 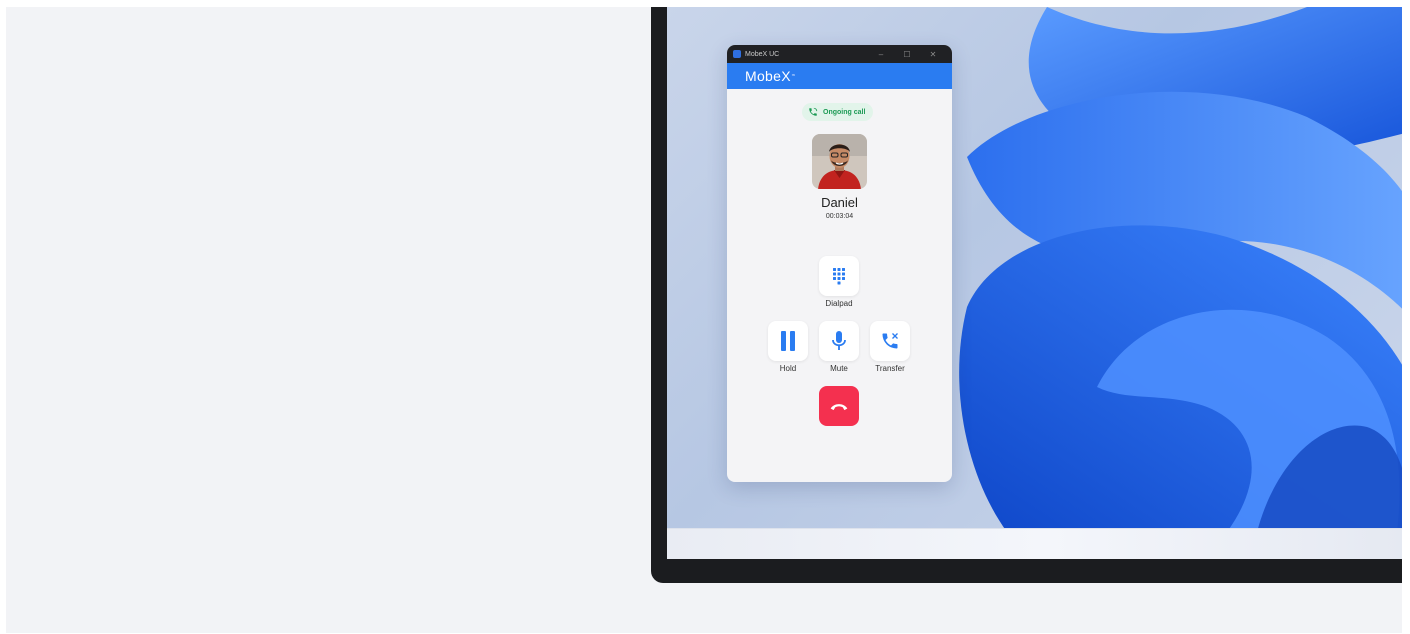 What do you see at coordinates (890, 368) in the screenshot?
I see `transfer-label: Transfer` at bounding box center [890, 368].